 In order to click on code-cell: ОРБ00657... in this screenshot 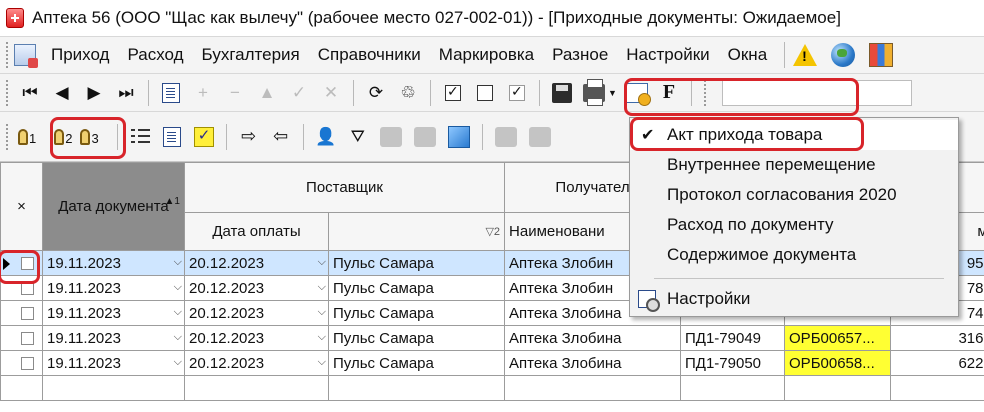, I will do `click(838, 338)`.